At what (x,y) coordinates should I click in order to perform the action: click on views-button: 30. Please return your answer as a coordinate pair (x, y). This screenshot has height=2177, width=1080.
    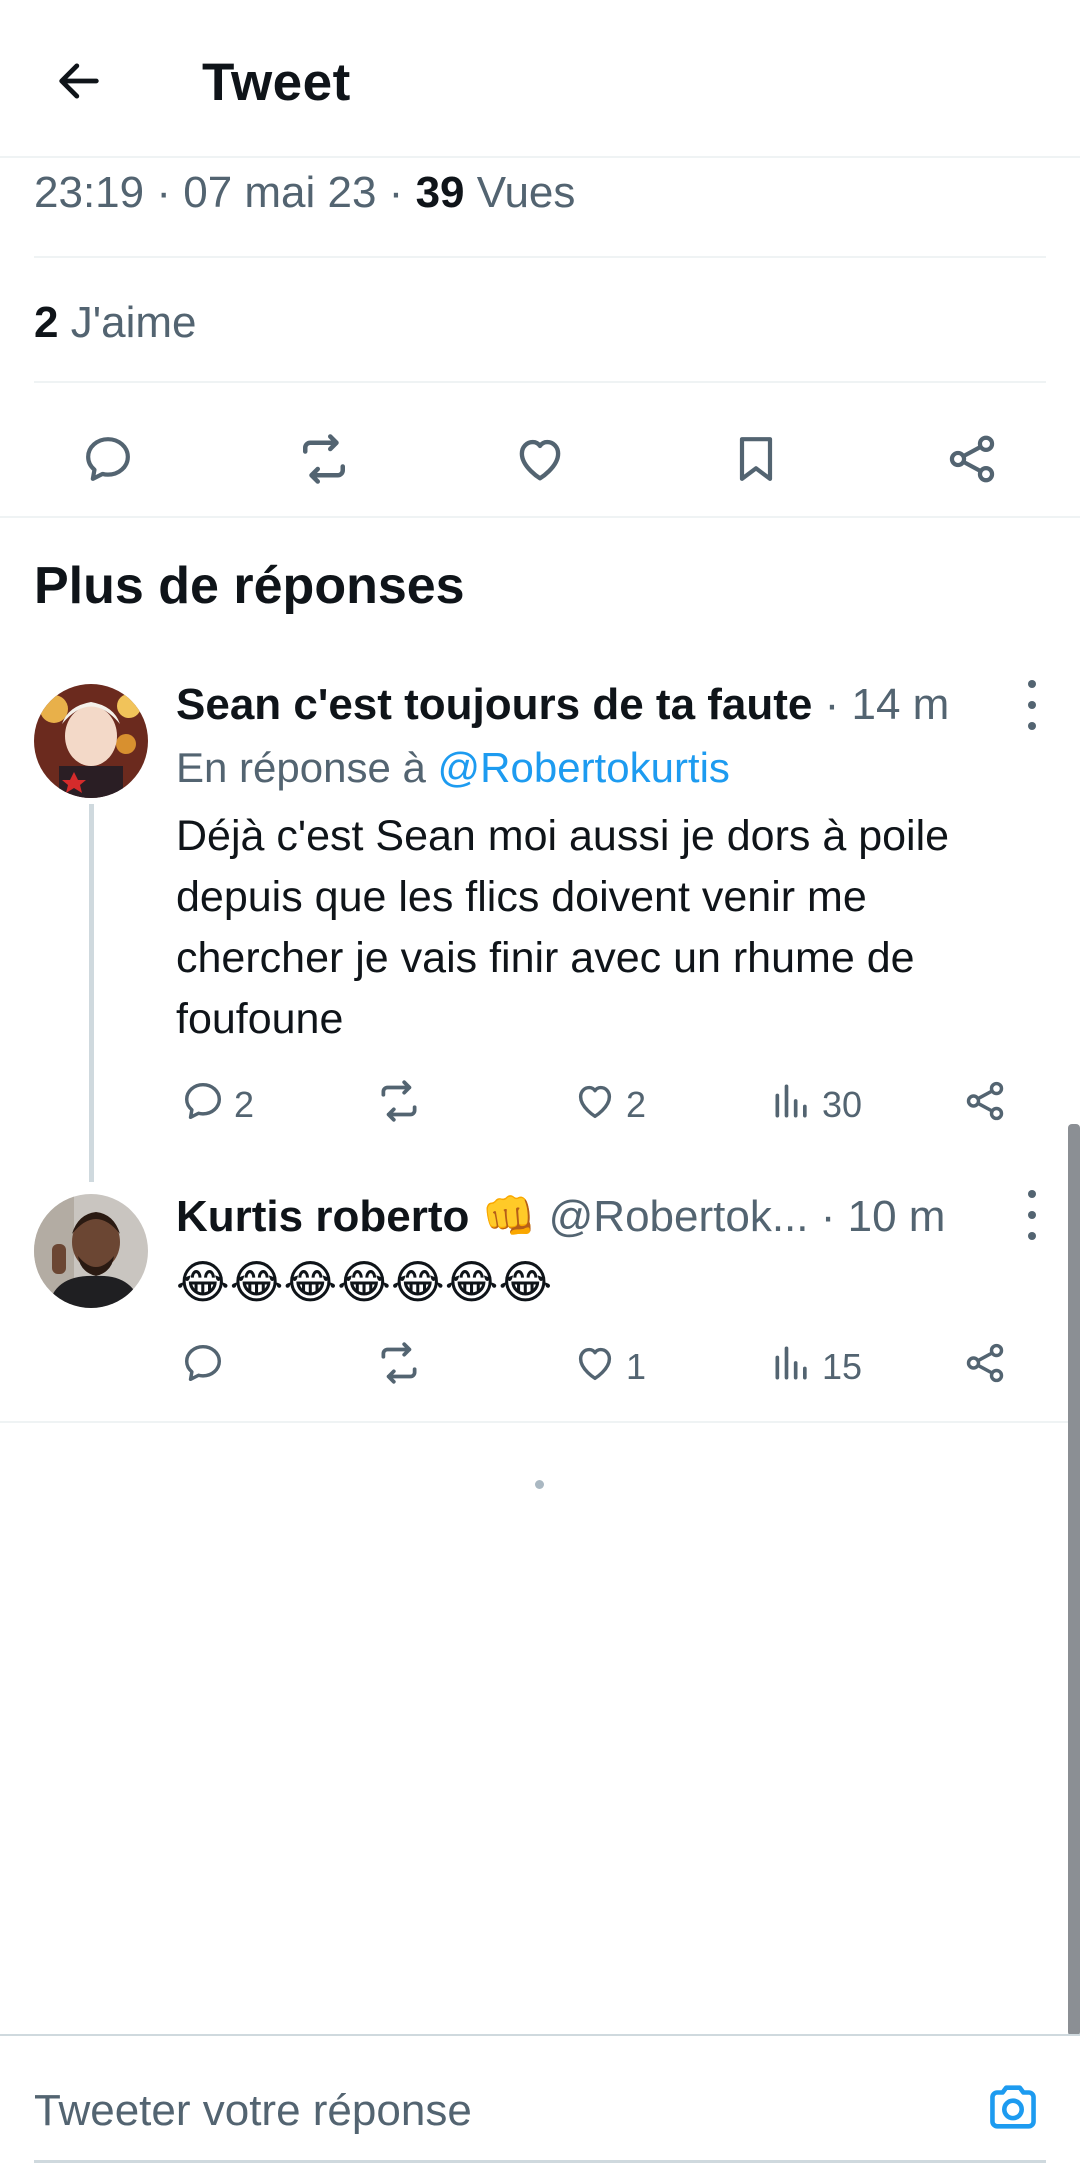
    Looking at the image, I should click on (816, 1105).